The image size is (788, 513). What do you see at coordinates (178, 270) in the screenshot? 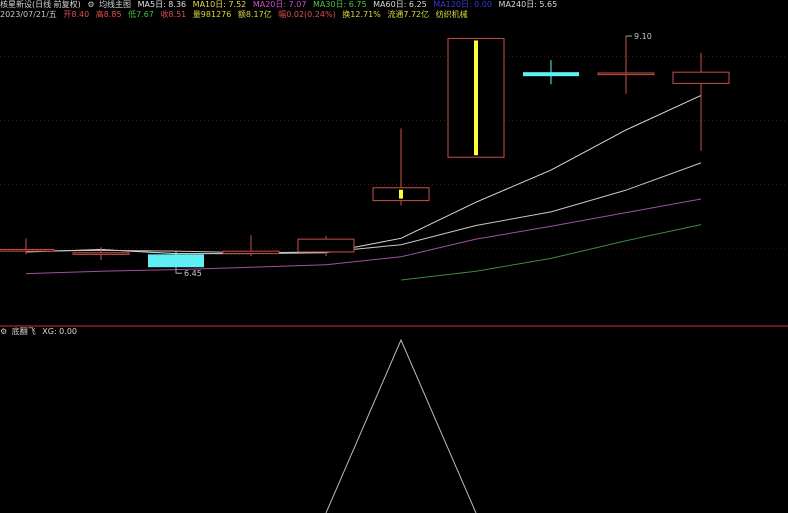
I see `annotation-leader` at bounding box center [178, 270].